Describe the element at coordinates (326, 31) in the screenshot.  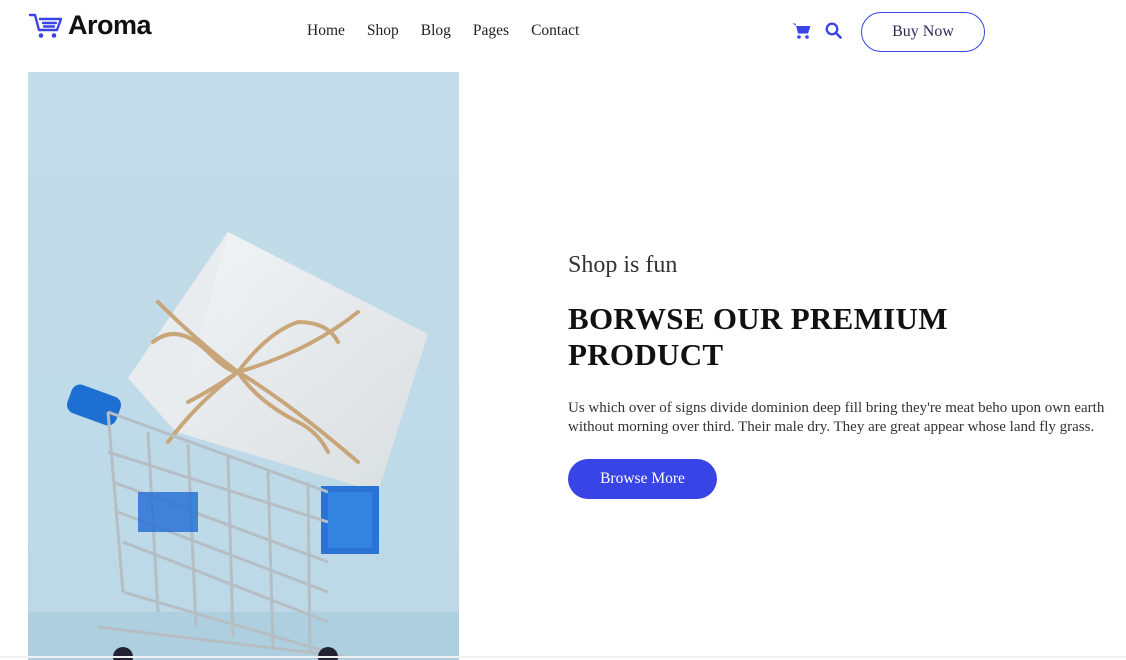
I see `nav-item-home: Home` at that location.